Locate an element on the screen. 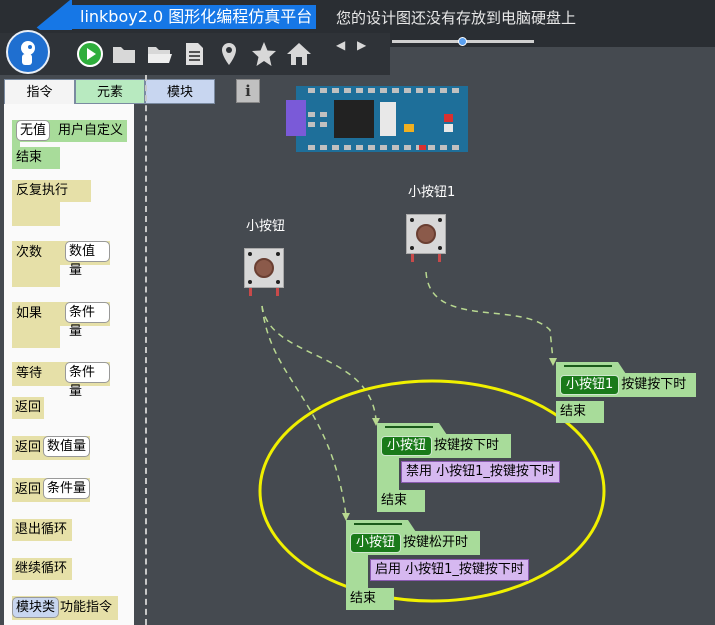 The width and height of the screenshot is (715, 625). command-verb: 禁用 is located at coordinates (419, 471).